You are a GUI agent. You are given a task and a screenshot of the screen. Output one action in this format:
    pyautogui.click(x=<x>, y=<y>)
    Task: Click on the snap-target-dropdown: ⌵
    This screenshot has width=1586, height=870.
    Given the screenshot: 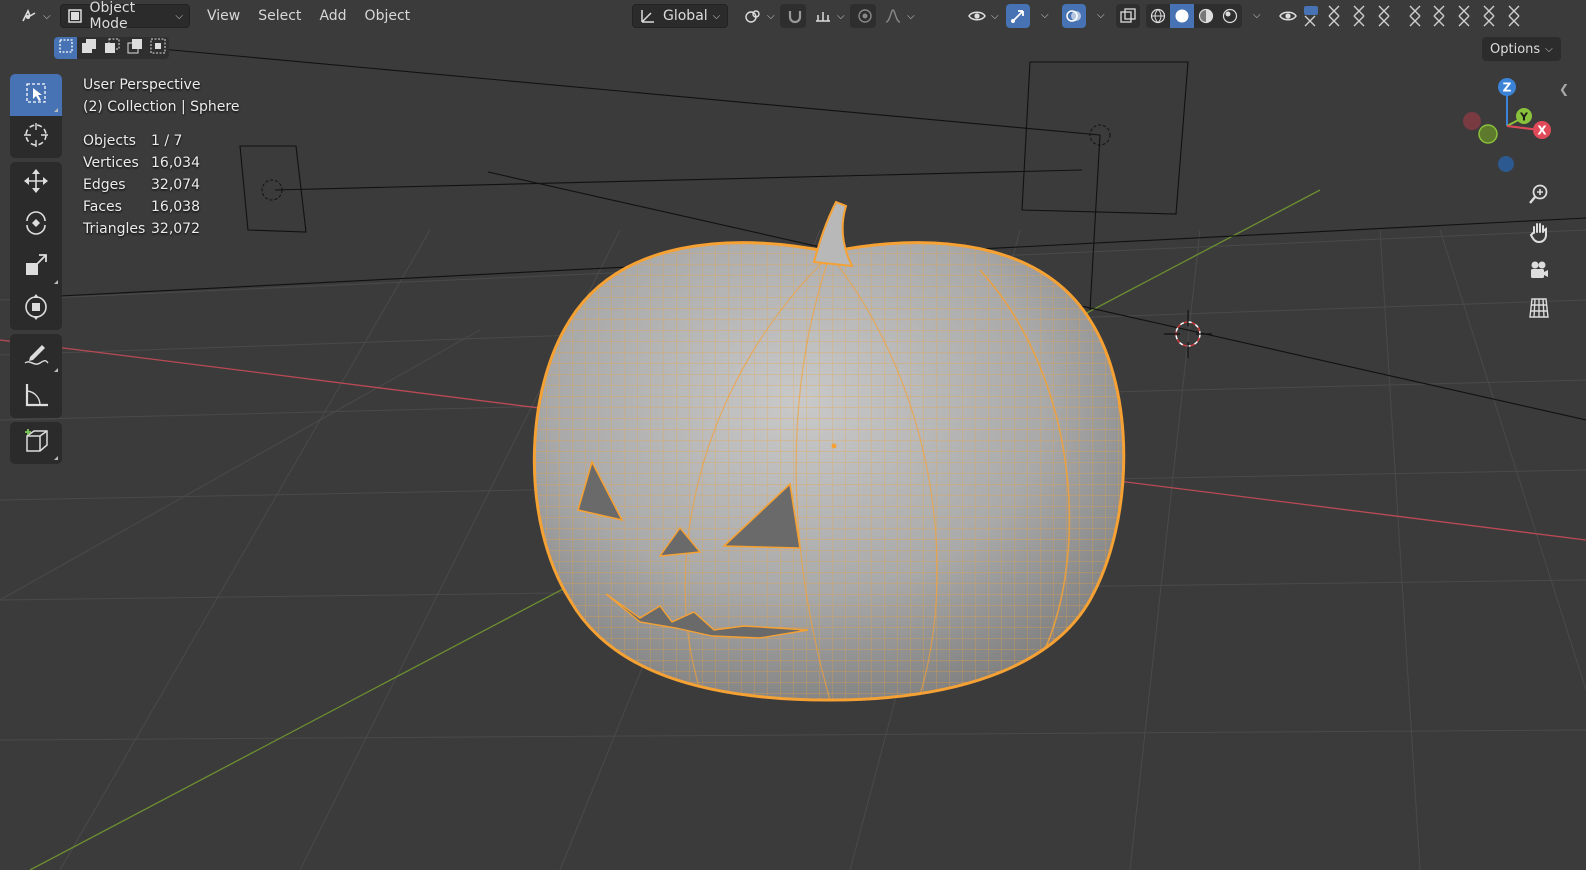 What is the action you would take?
    pyautogui.click(x=826, y=16)
    